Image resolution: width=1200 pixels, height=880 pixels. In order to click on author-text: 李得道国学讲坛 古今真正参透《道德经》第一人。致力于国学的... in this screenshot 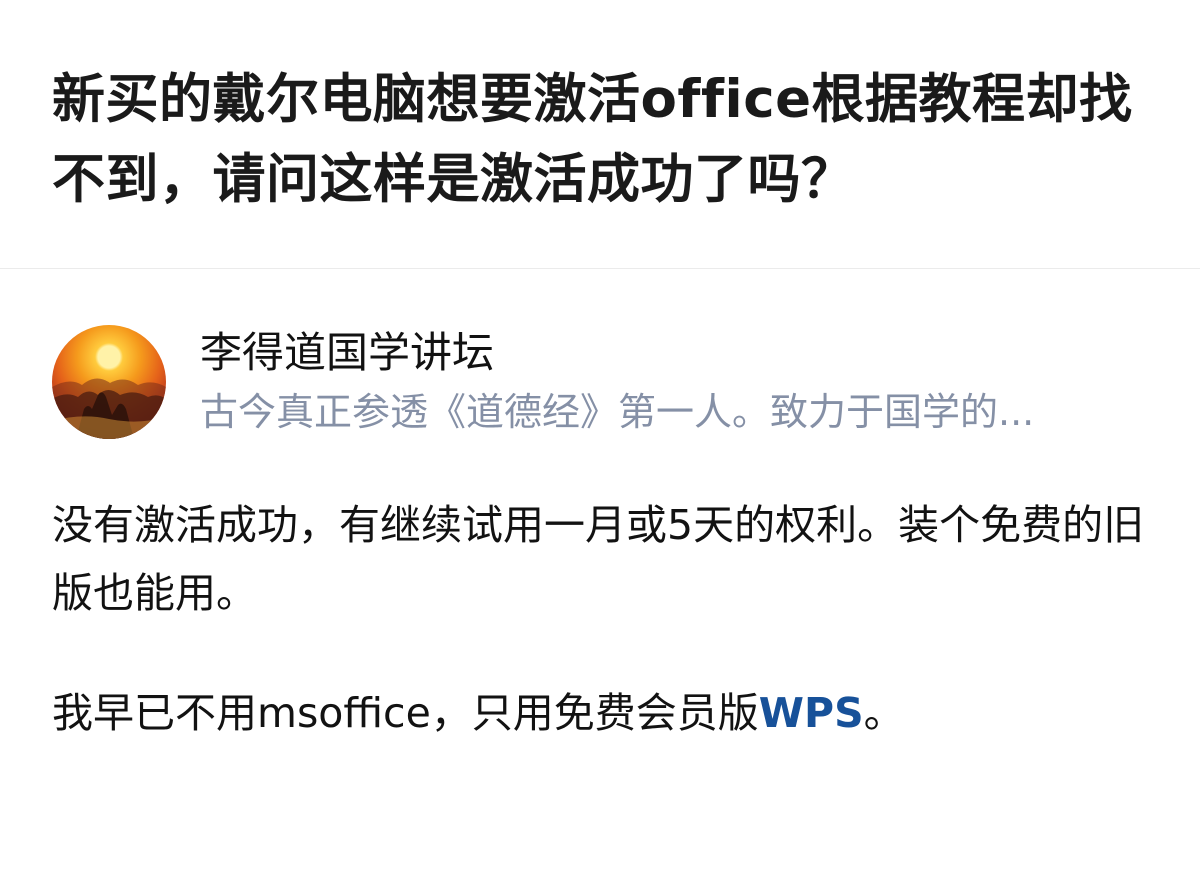, I will do `click(617, 382)`.